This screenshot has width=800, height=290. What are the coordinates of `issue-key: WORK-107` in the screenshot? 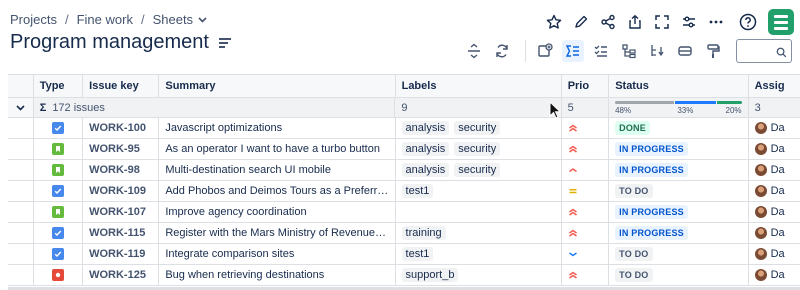 It's located at (121, 212).